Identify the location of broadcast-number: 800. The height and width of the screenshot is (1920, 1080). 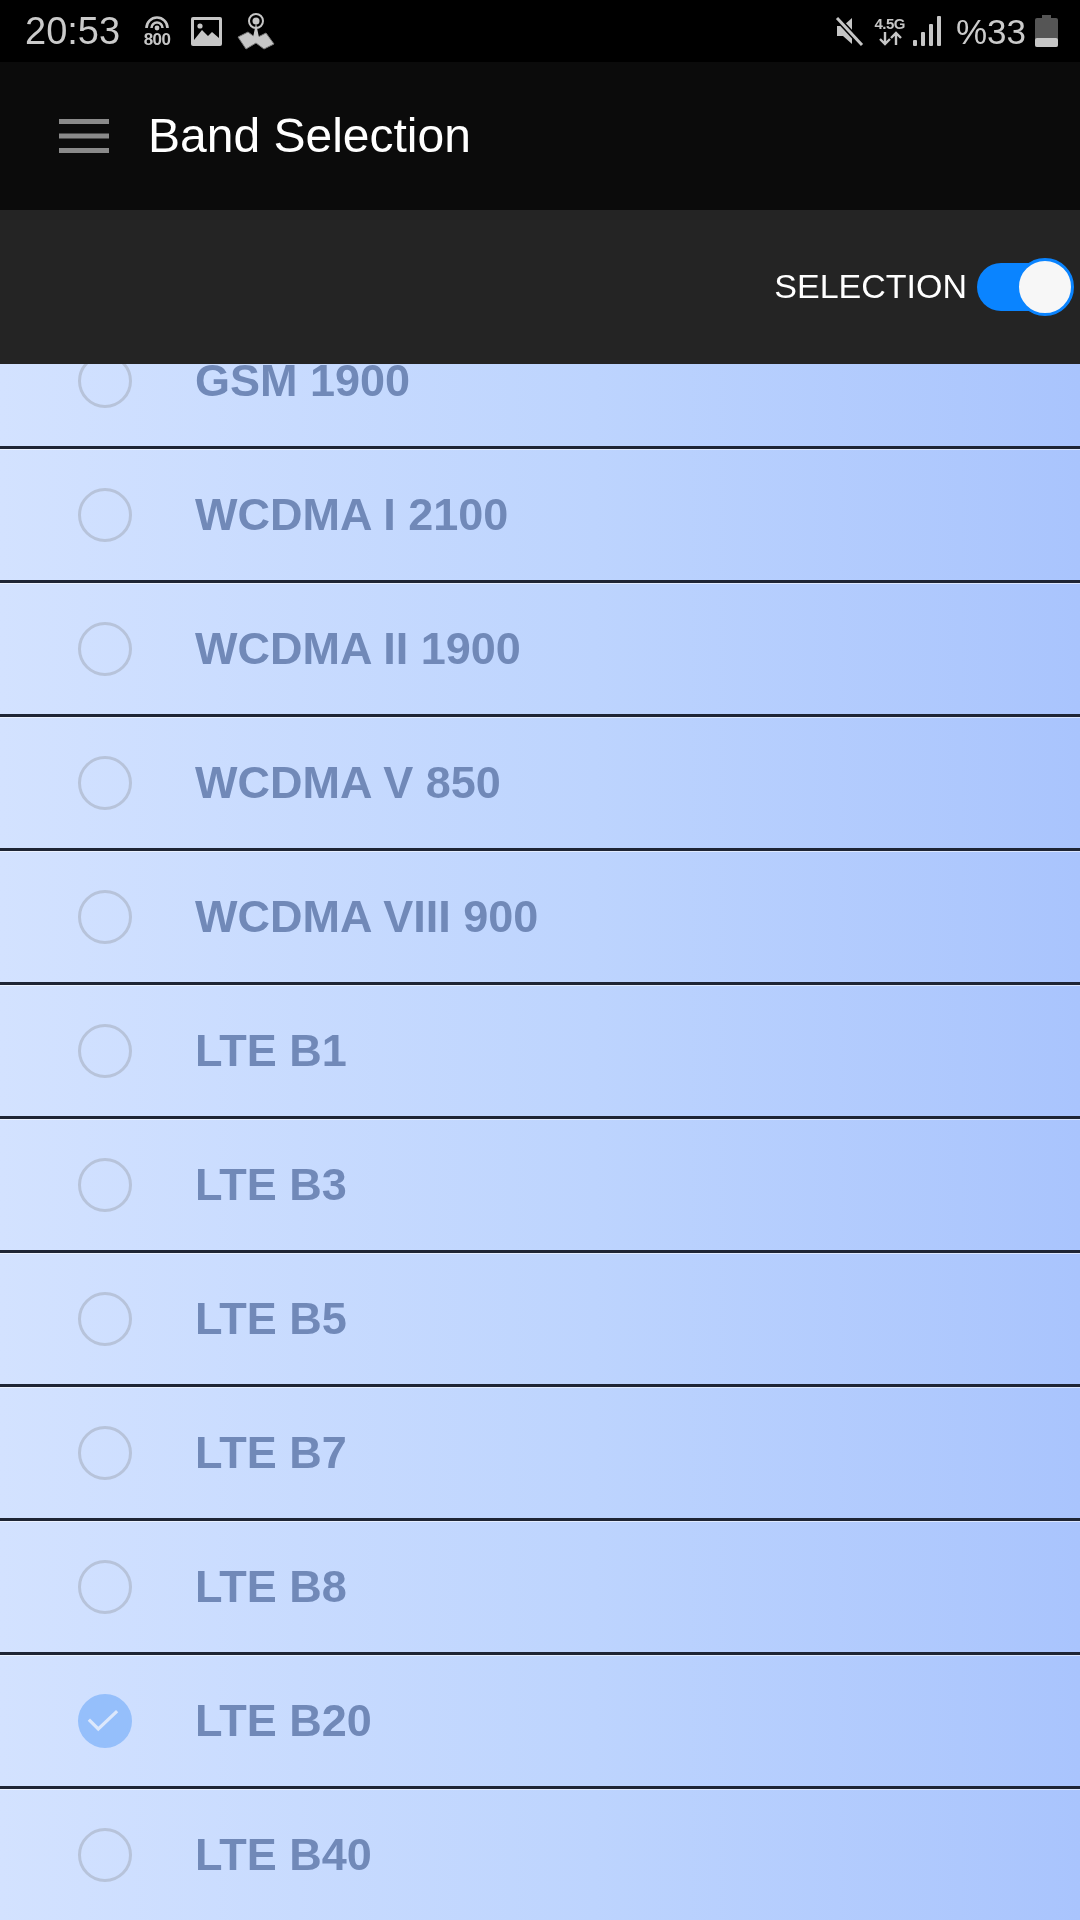
(157, 39).